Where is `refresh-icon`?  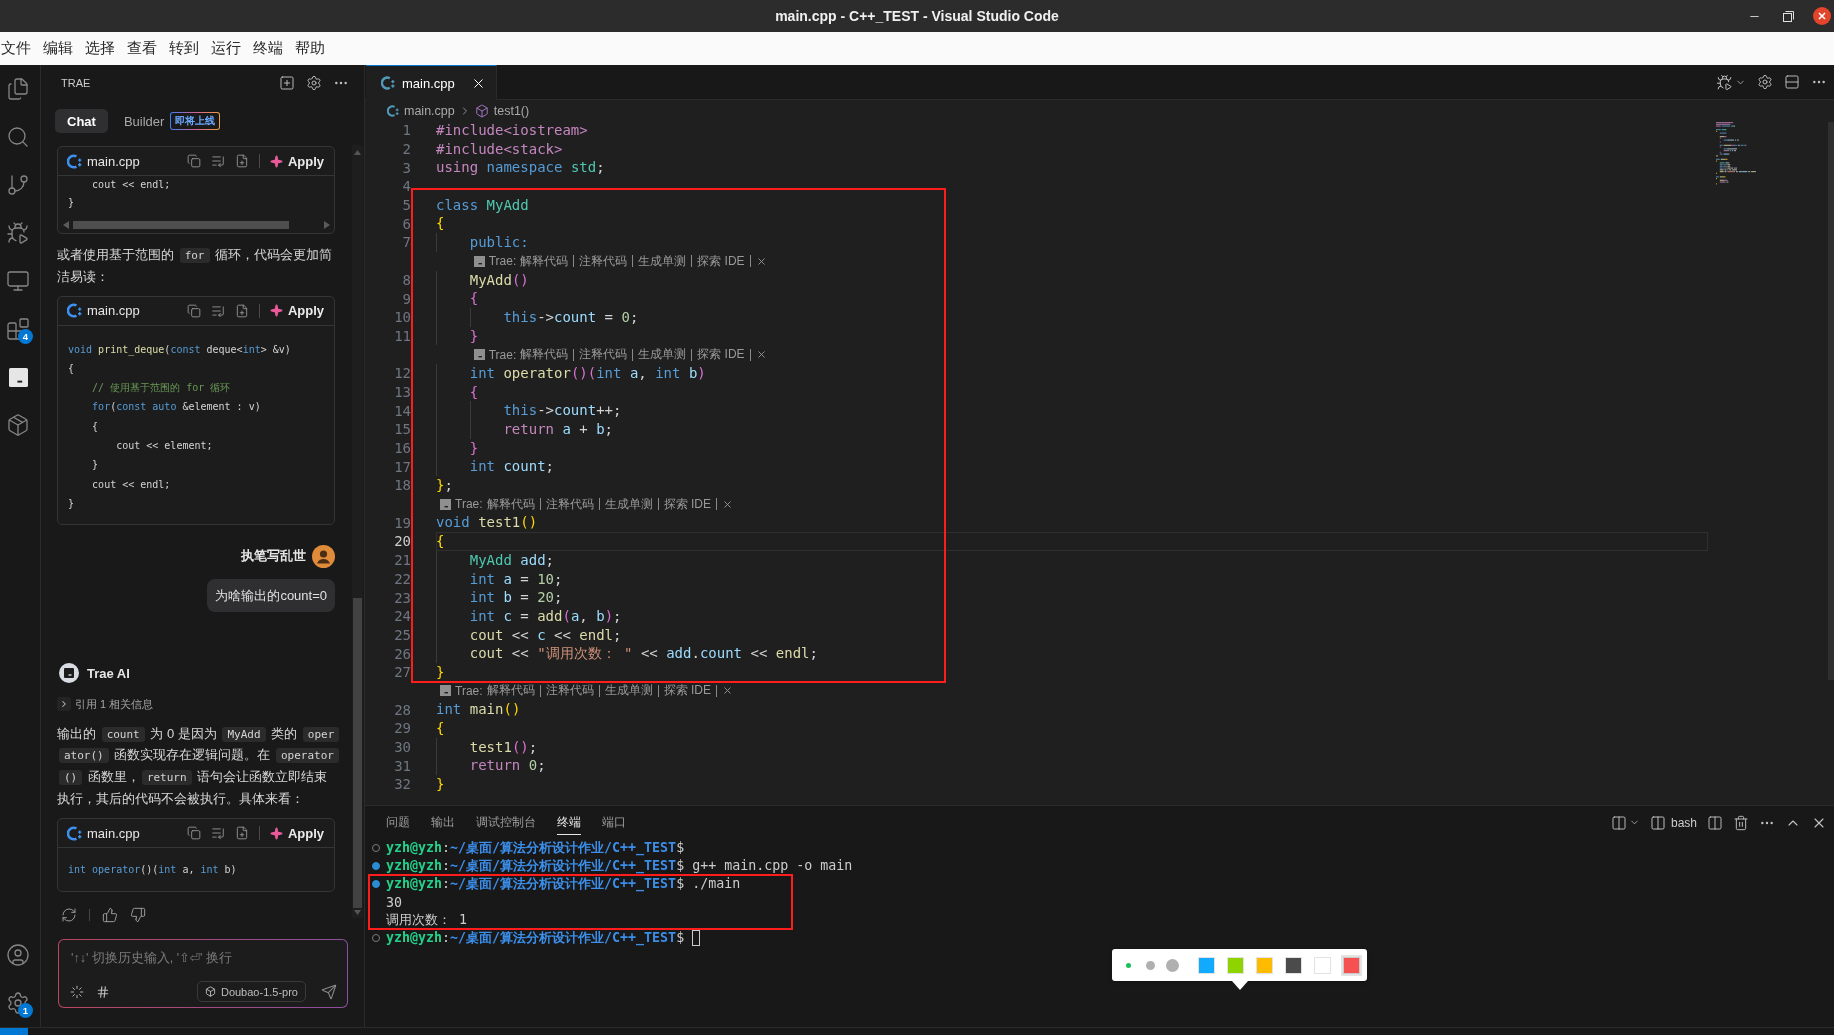 refresh-icon is located at coordinates (69, 914).